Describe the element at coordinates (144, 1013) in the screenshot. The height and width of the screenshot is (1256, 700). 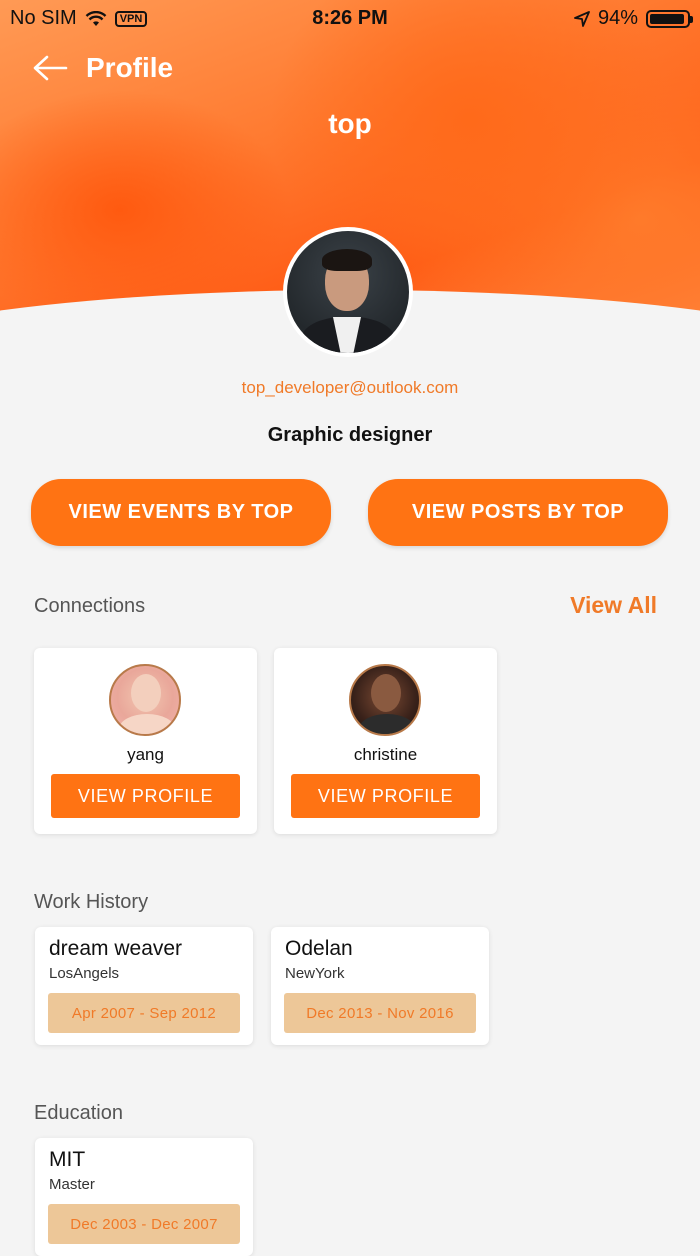
I see `date-range-badge: Apr 2007 - Sep 2012` at that location.